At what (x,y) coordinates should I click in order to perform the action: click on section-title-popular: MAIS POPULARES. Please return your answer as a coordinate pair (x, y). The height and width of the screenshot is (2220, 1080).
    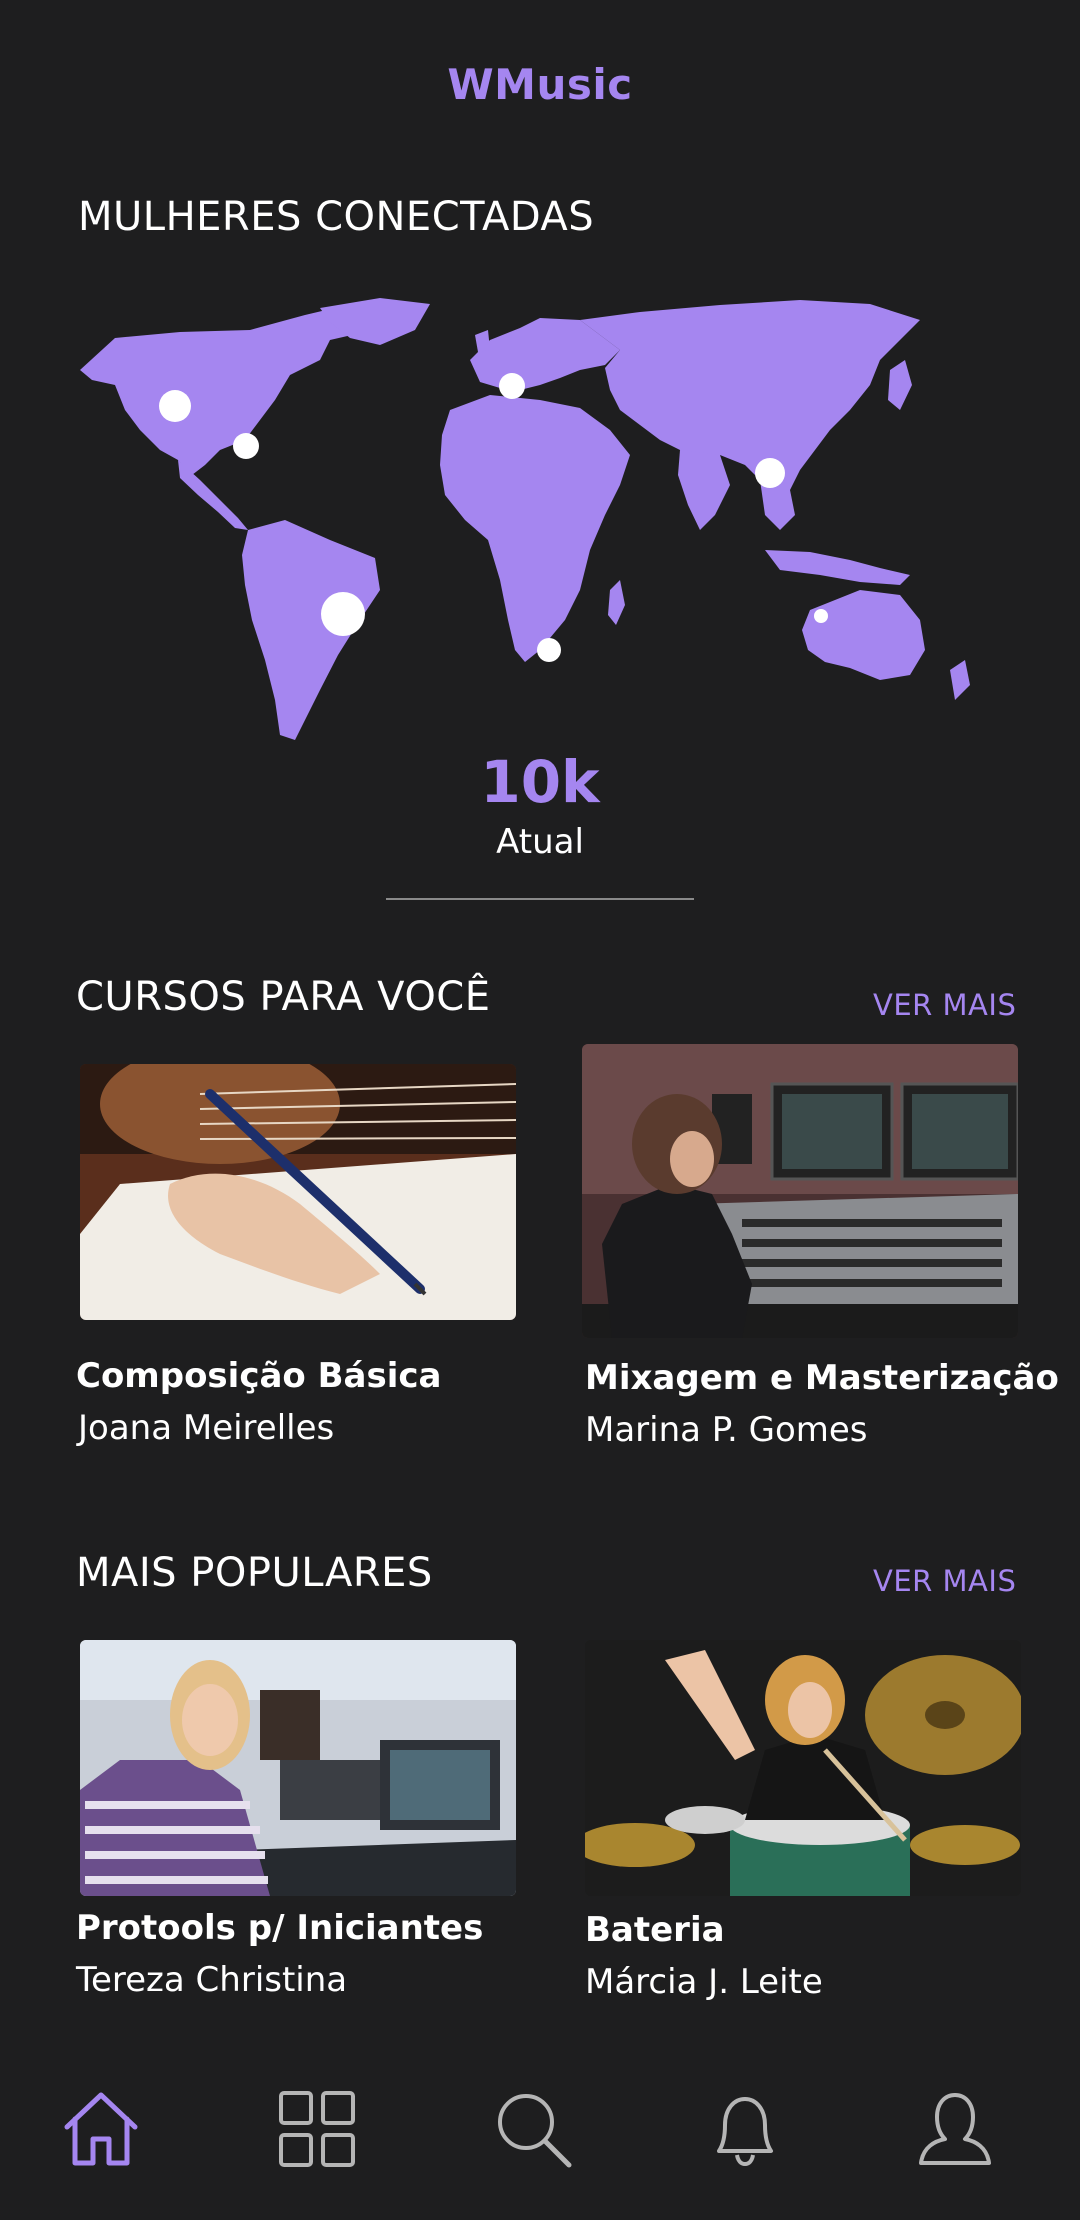
    Looking at the image, I should click on (254, 1573).